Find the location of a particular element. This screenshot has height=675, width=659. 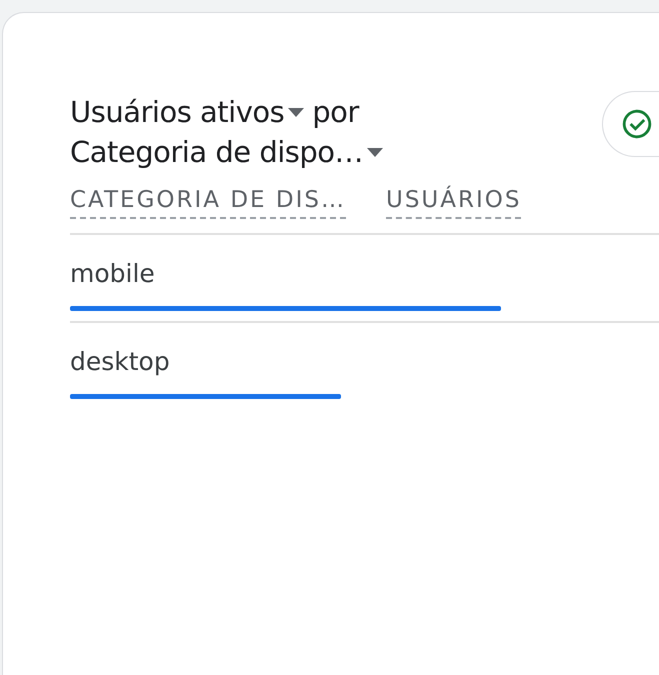

row-label: mobile is located at coordinates (113, 273).